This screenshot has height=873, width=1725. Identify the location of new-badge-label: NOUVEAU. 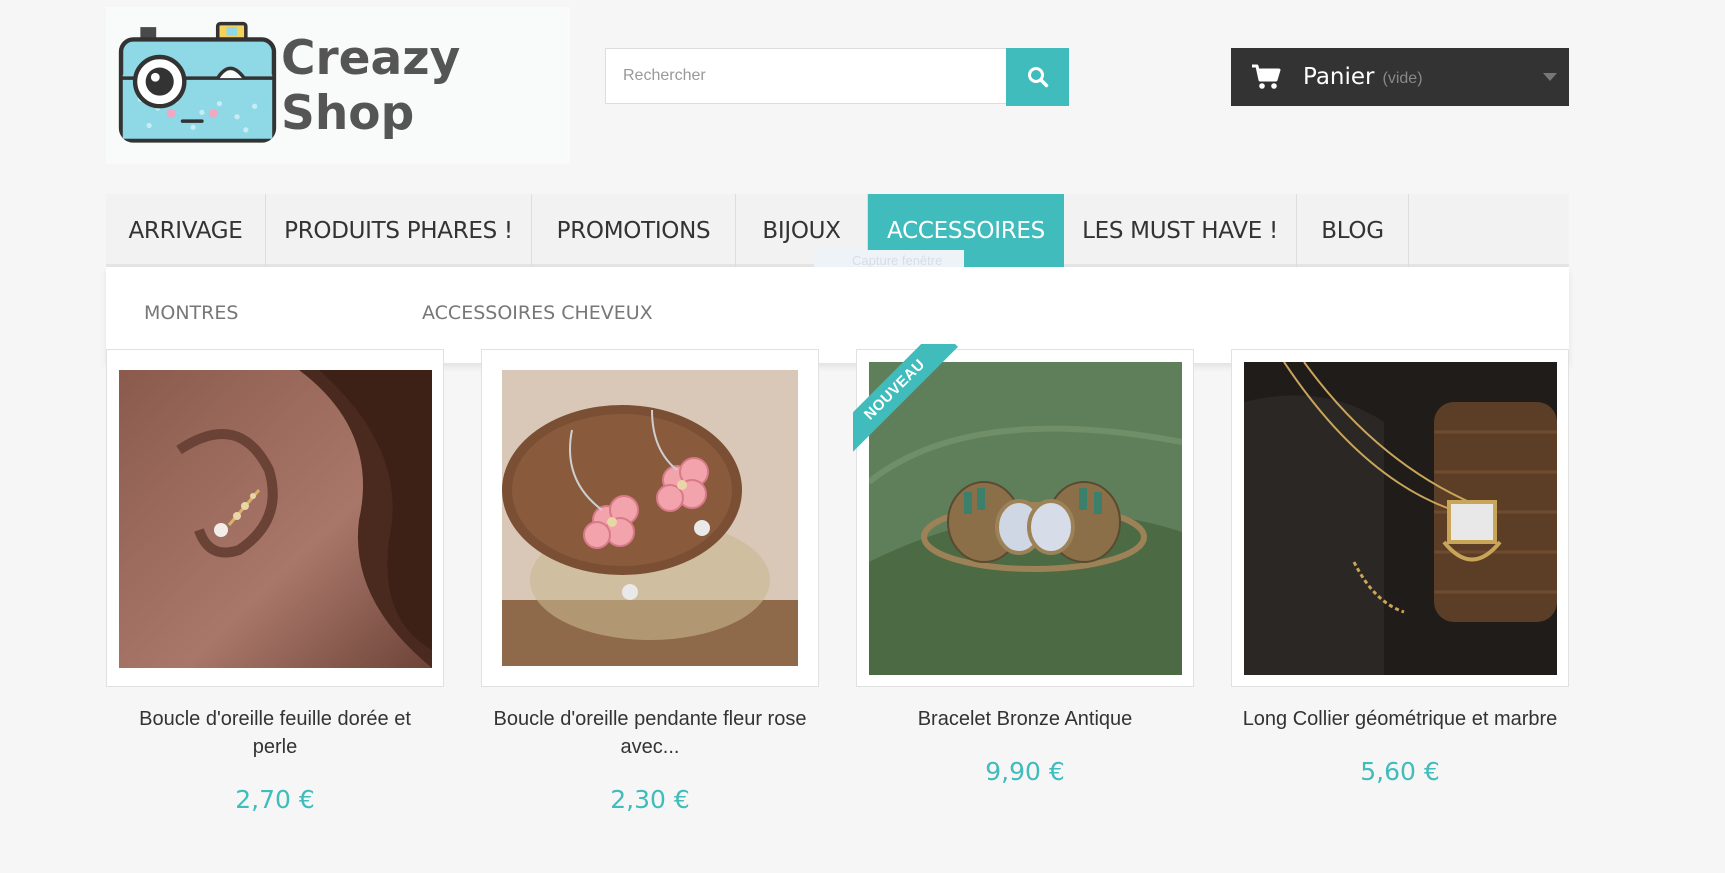
(905, 398).